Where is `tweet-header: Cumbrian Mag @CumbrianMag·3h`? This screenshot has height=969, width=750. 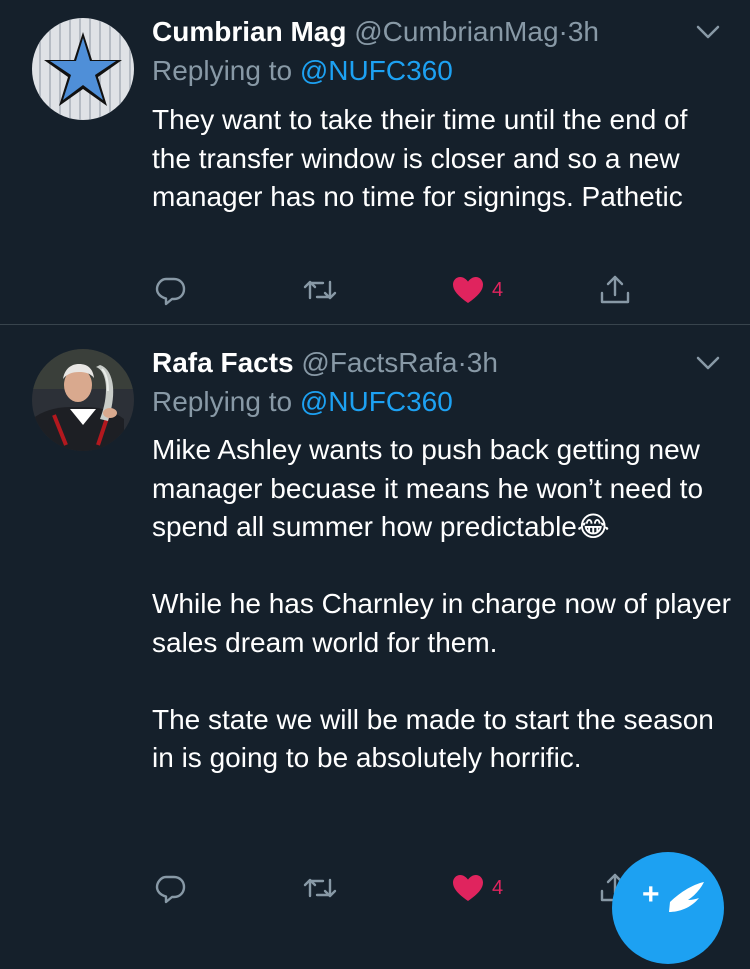 tweet-header: Cumbrian Mag @CumbrianMag·3h is located at coordinates (375, 32).